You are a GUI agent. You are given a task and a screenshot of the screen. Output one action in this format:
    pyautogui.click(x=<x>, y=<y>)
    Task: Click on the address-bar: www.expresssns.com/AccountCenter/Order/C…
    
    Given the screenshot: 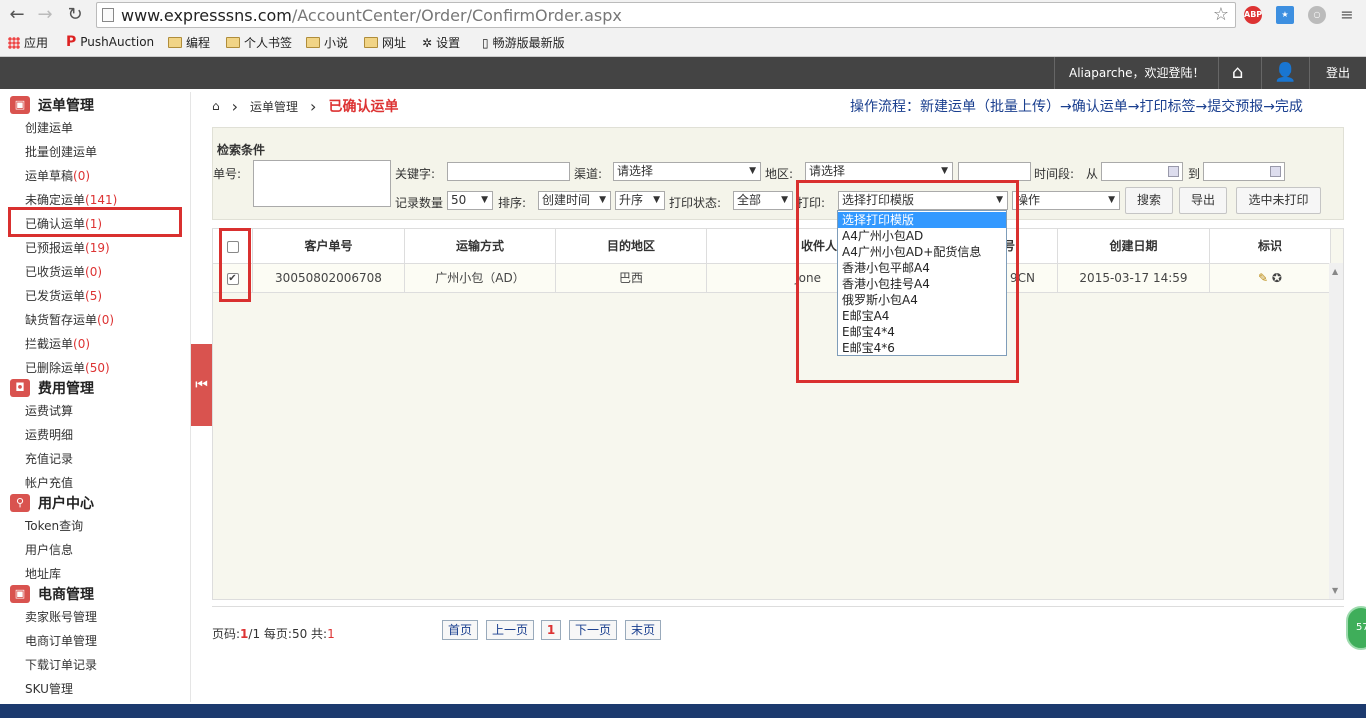 What is the action you would take?
    pyautogui.click(x=666, y=15)
    